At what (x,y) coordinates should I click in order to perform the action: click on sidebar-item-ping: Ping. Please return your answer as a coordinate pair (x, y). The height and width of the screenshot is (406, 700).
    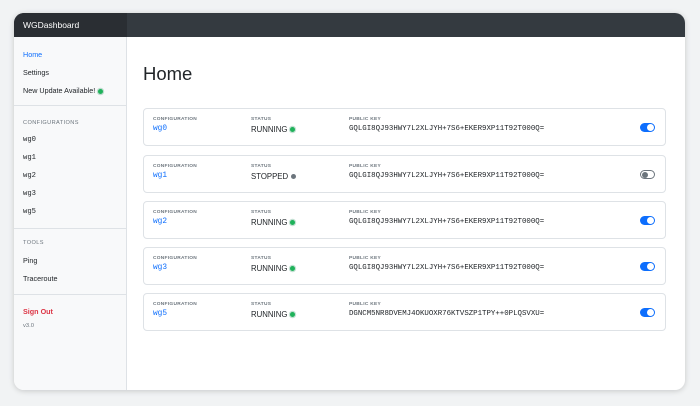
    Looking at the image, I should click on (30, 260).